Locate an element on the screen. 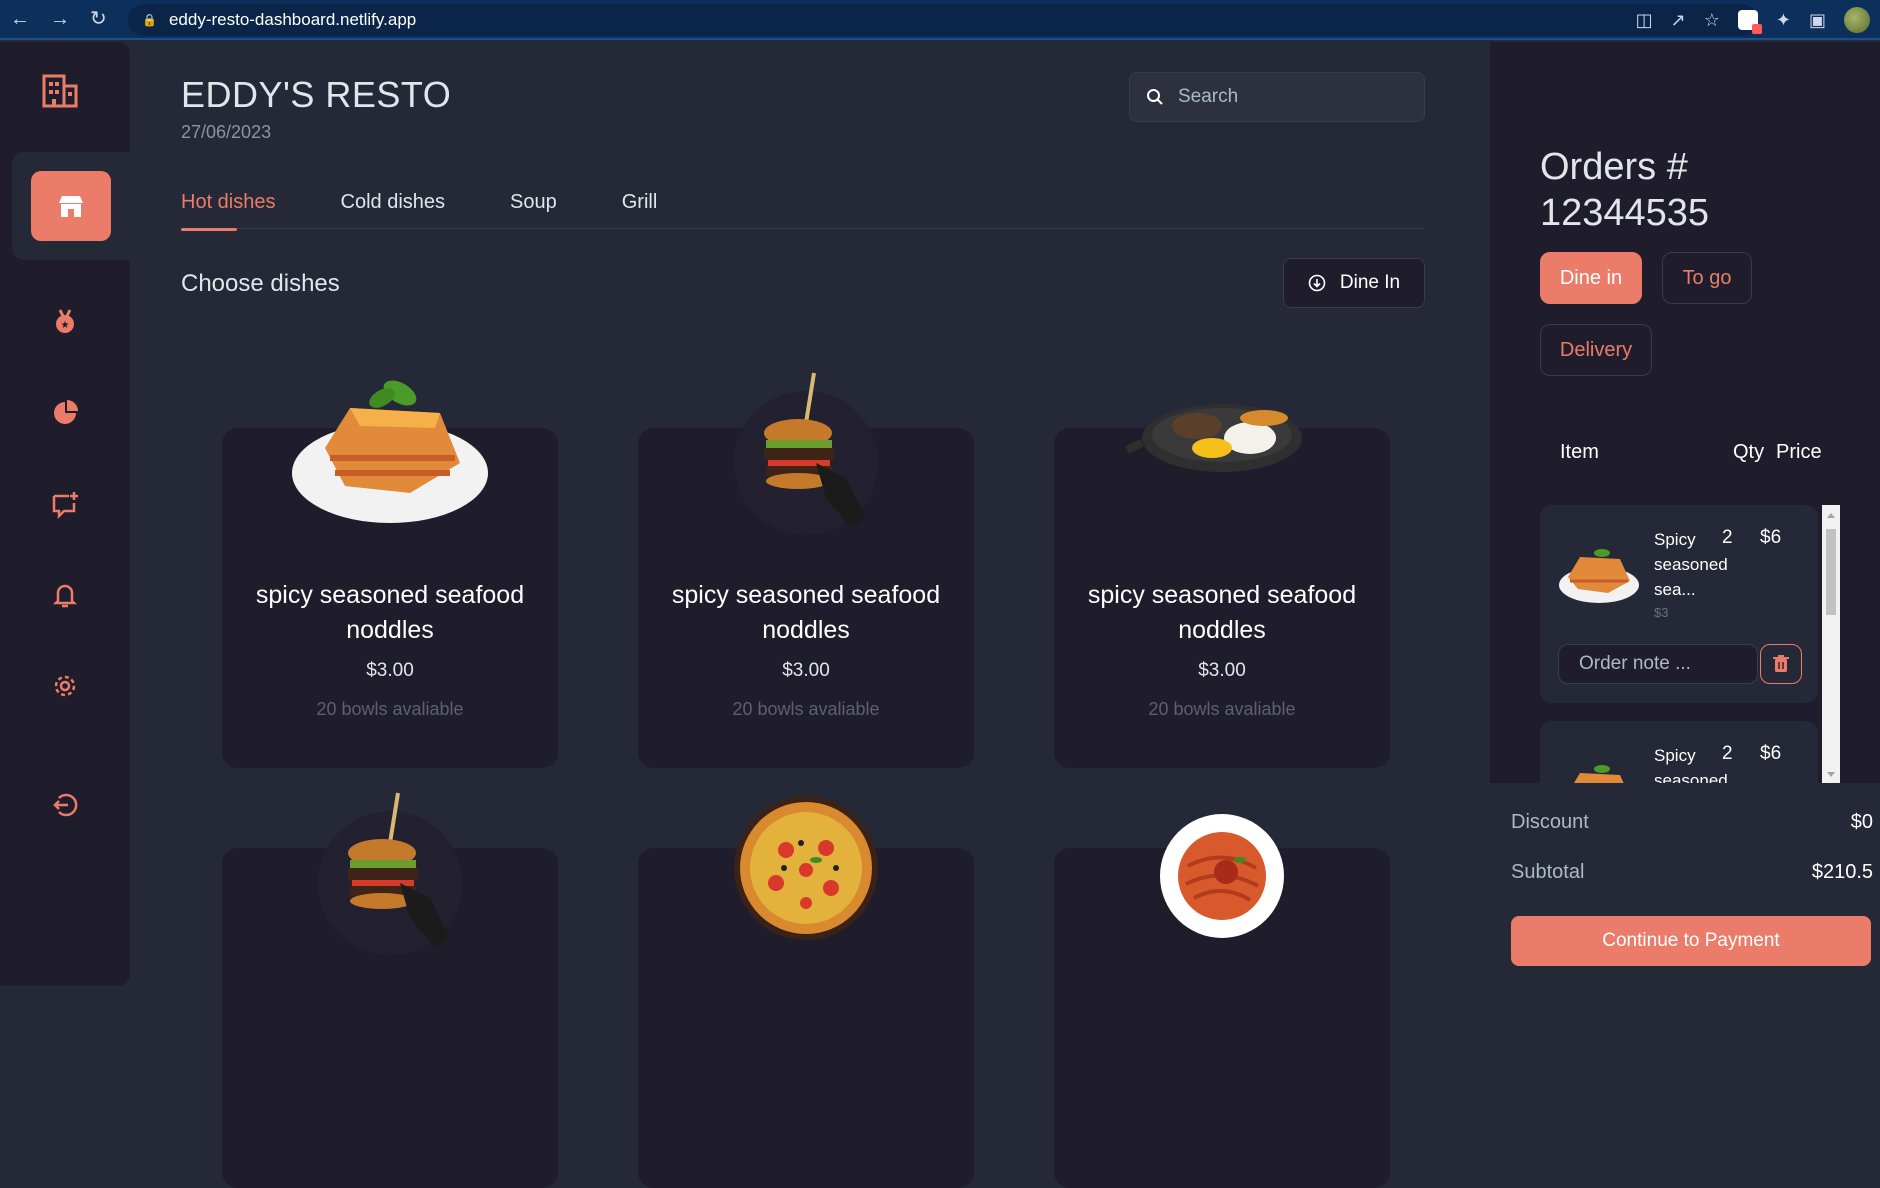 The height and width of the screenshot is (1188, 1880). side-panel-icon: ▣ is located at coordinates (1817, 20).